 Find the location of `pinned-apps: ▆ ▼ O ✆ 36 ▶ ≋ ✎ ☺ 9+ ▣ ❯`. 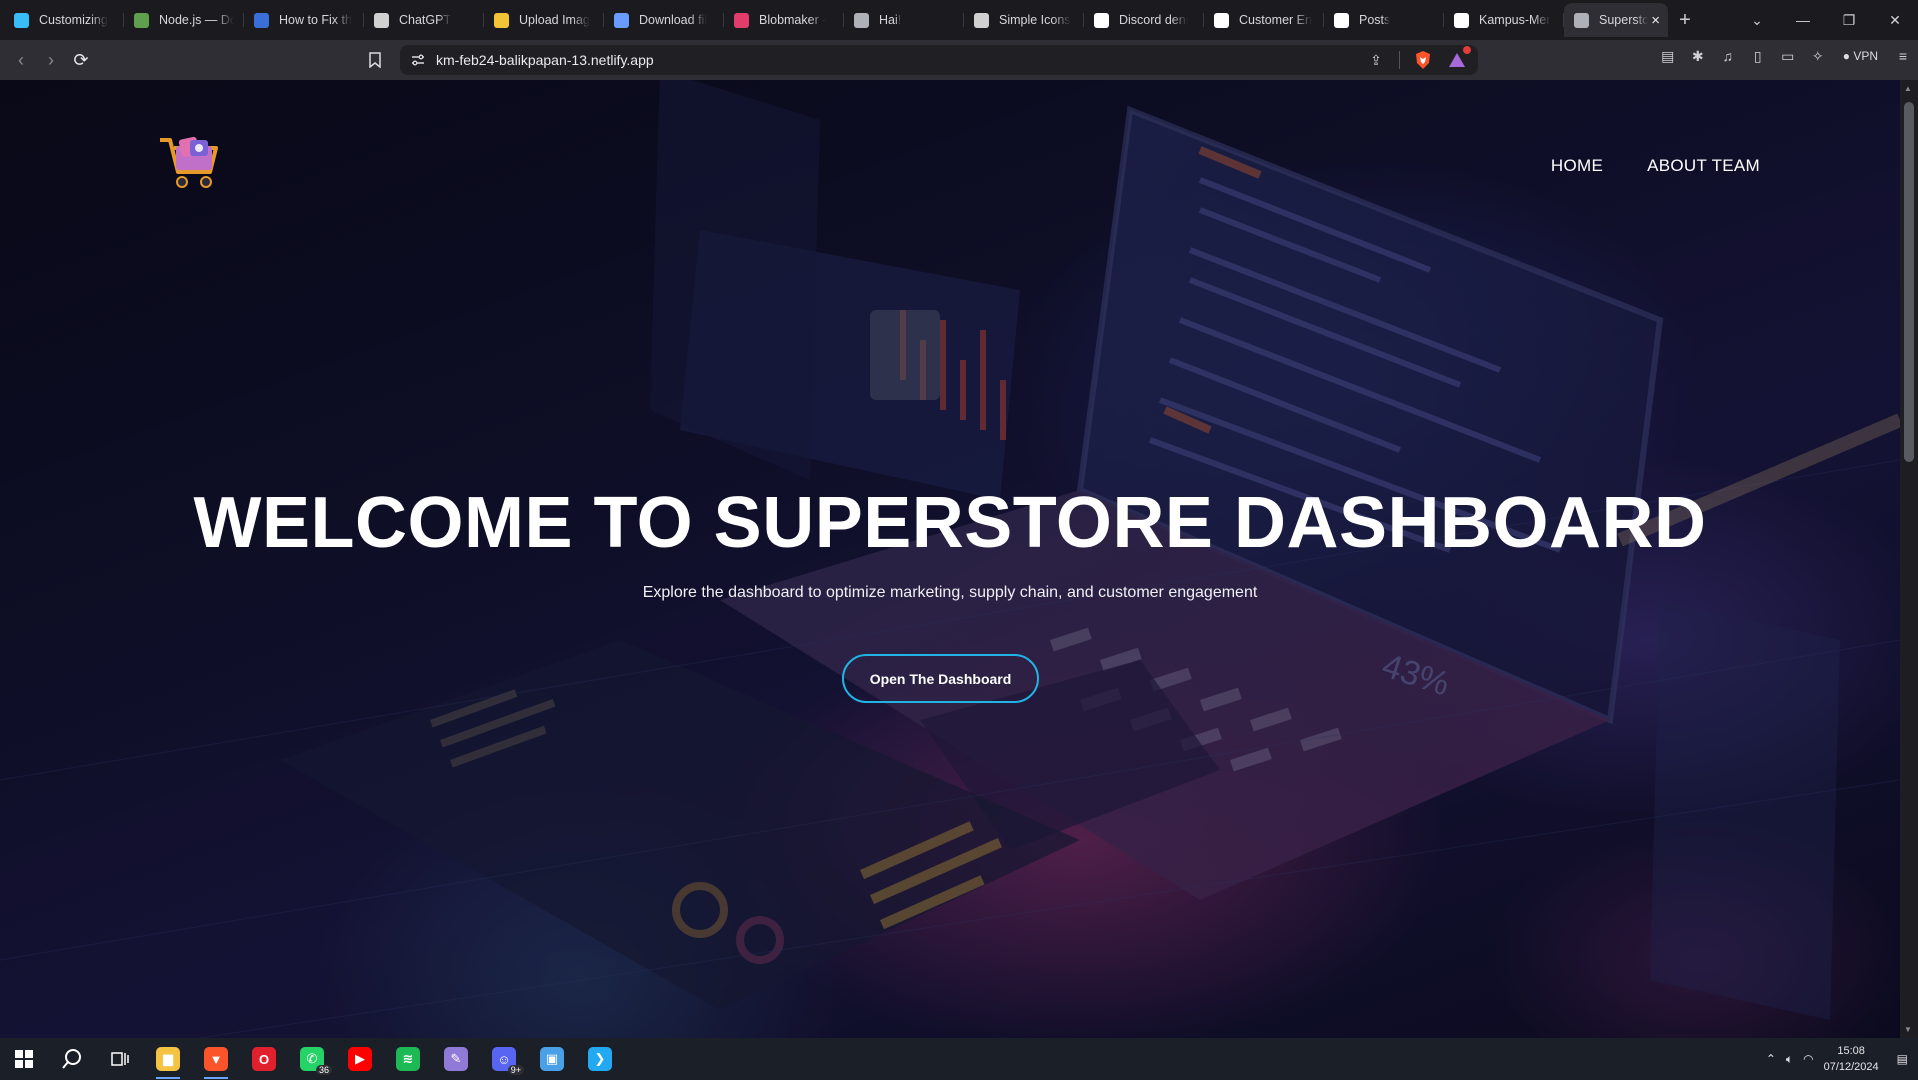

pinned-apps: ▆ ▼ O ✆ 36 ▶ ≋ ✎ ☺ 9+ ▣ ❯ is located at coordinates (384, 1059).